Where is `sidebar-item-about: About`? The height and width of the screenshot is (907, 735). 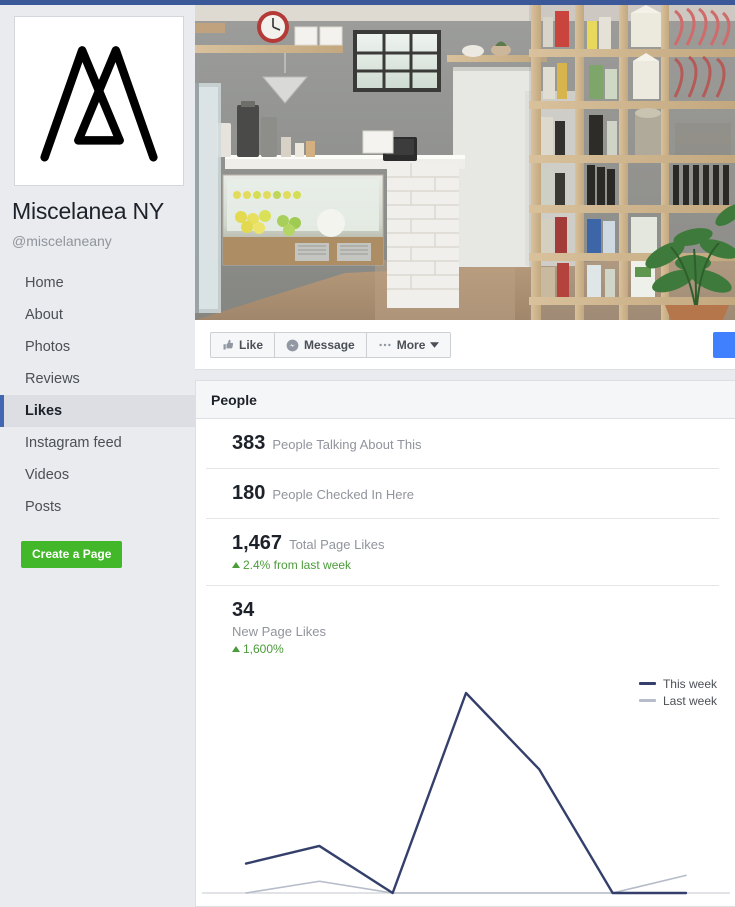
sidebar-item-about: About is located at coordinates (97, 315).